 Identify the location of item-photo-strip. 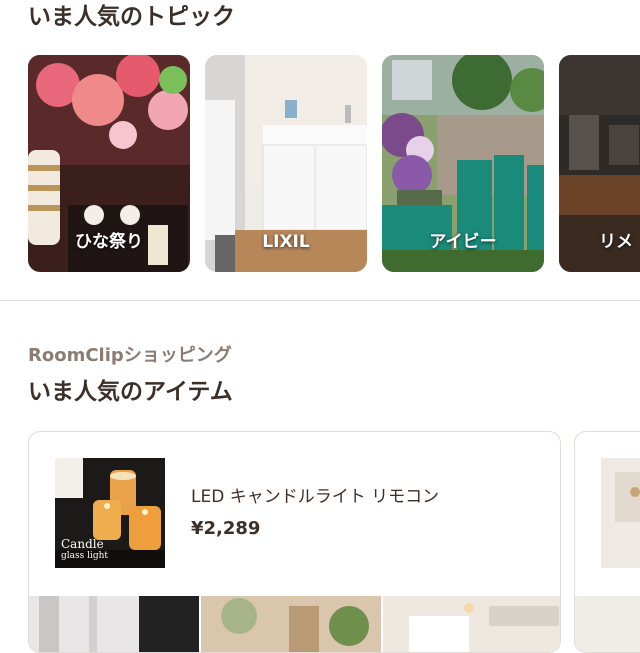
(294, 624).